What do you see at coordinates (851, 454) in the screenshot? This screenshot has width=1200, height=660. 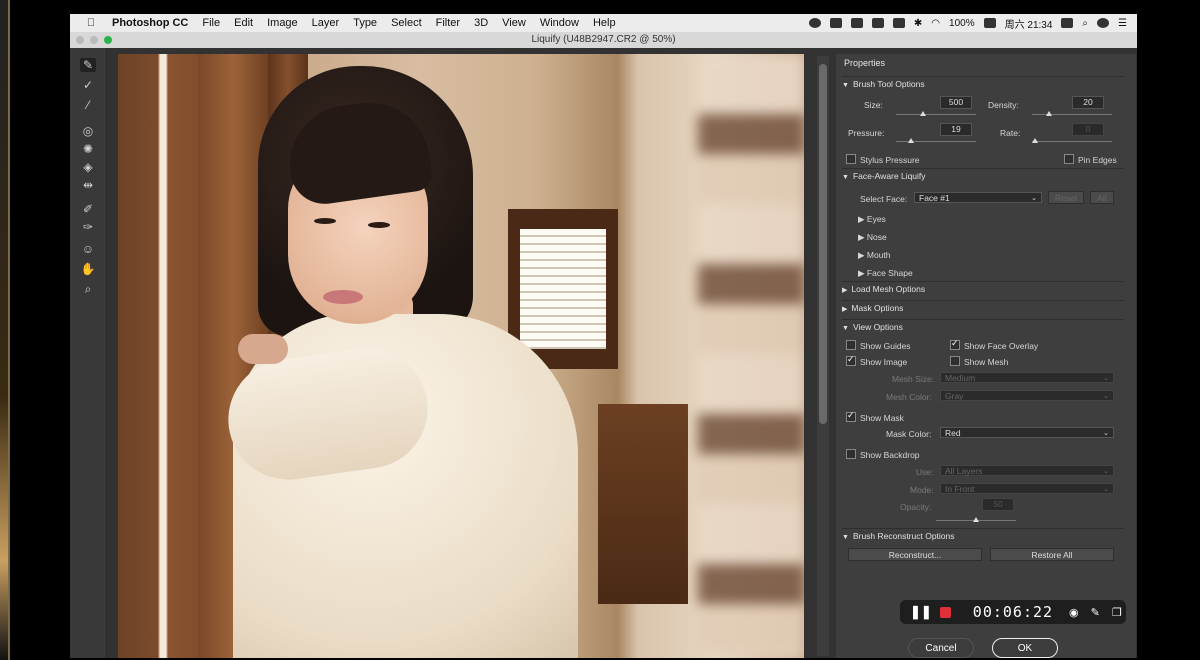 I see `show-backdrop-checkbox` at bounding box center [851, 454].